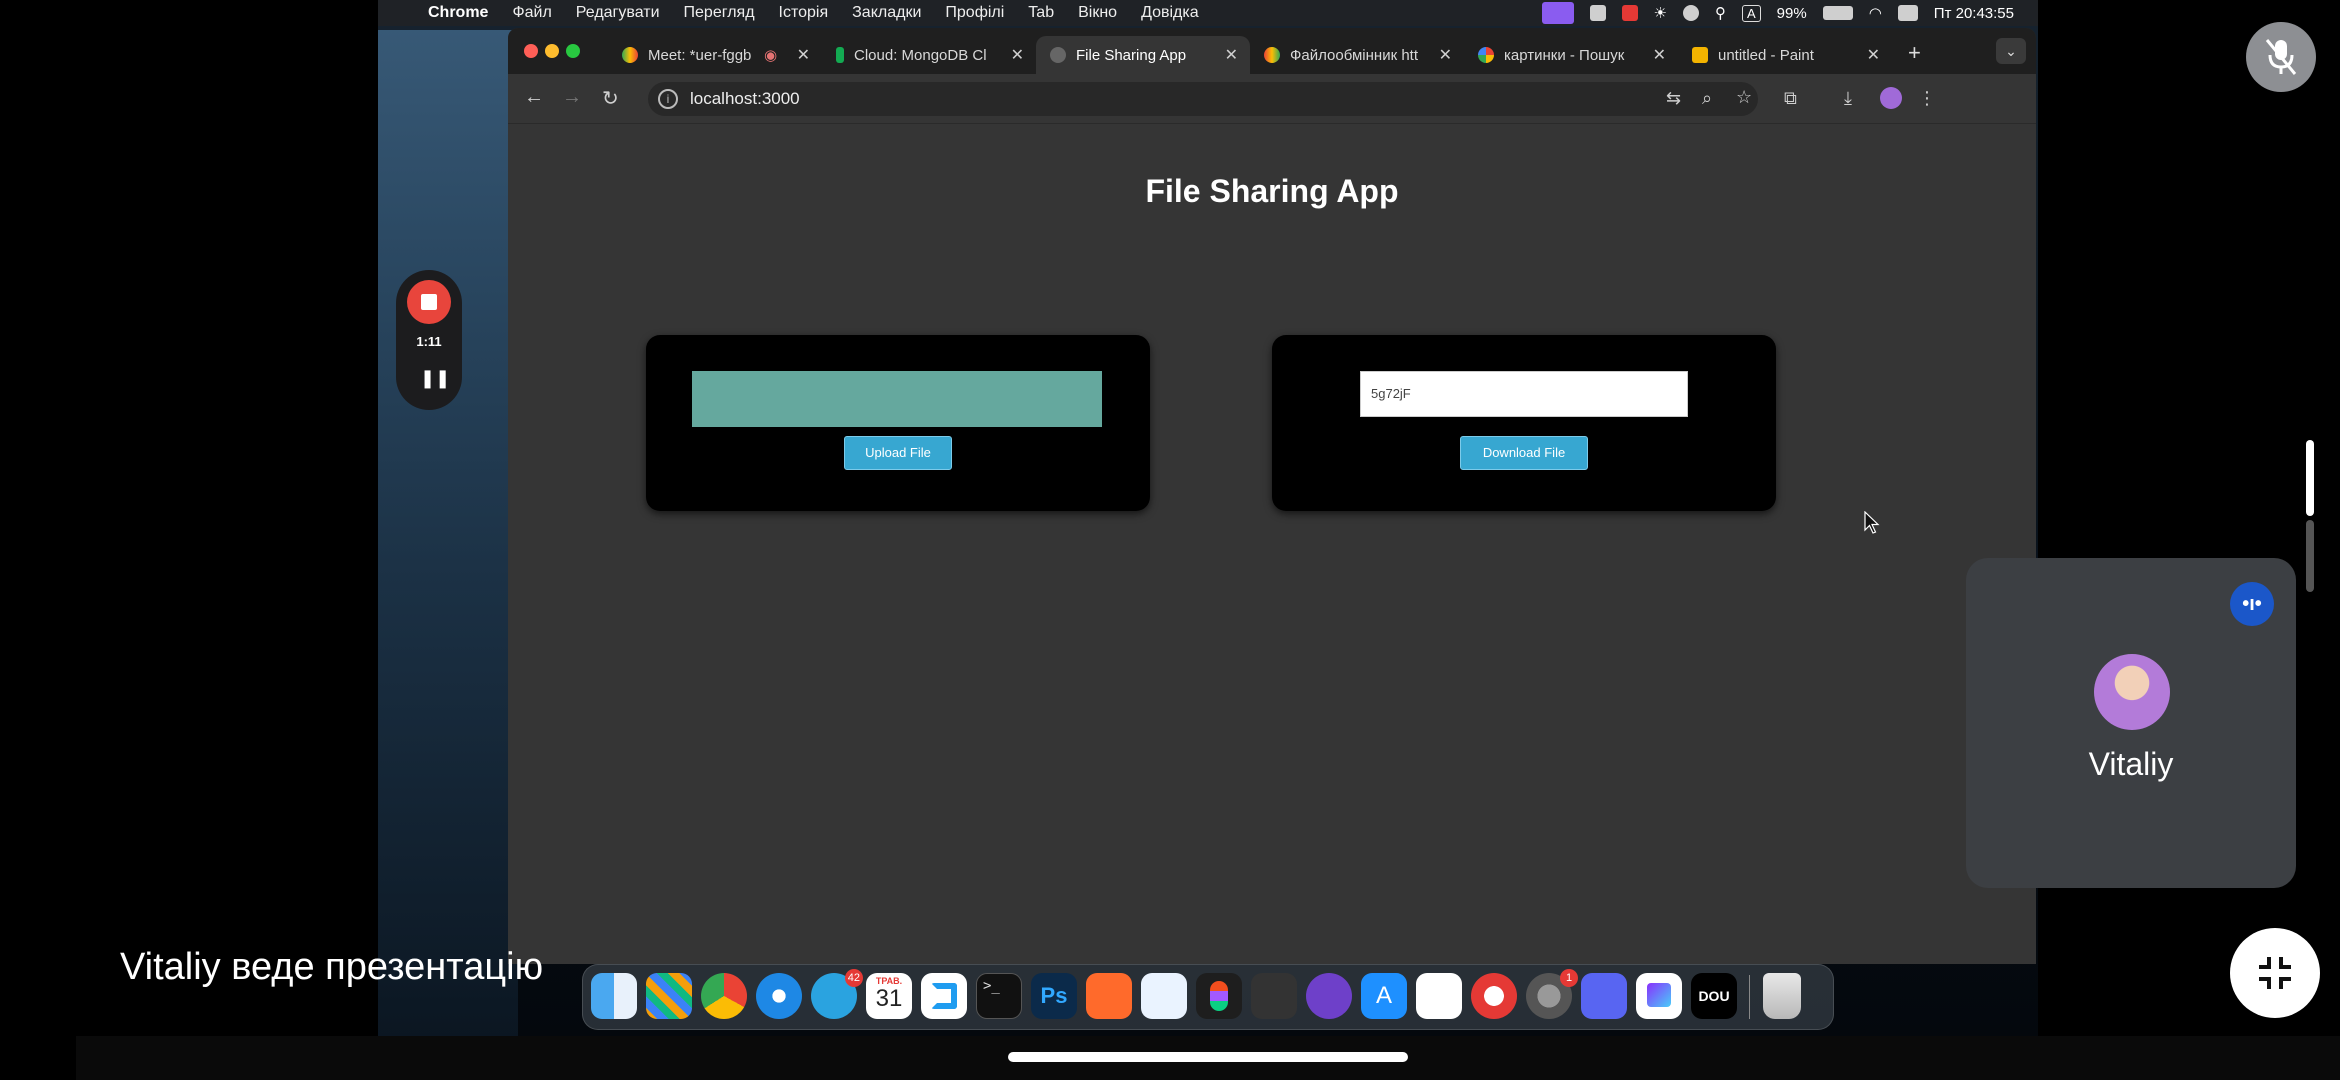 This screenshot has width=2340, height=1080. I want to click on pause-icon: ❚❚, so click(435, 378).